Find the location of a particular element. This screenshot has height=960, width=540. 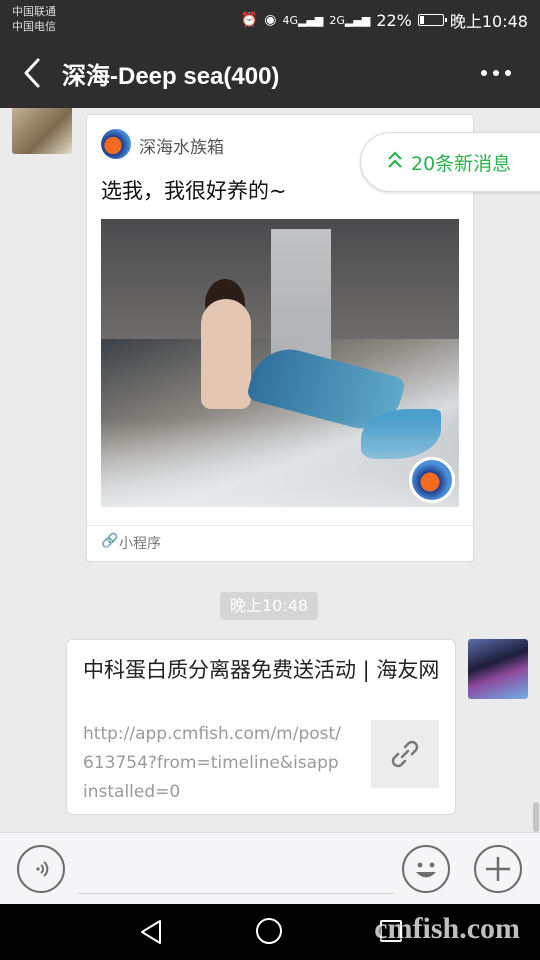

battery-percent: 22% is located at coordinates (394, 20).